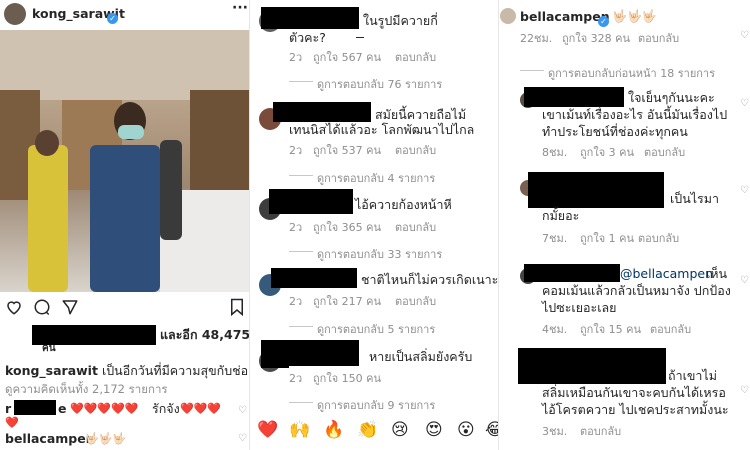 The width and height of the screenshot is (750, 450). I want to click on person-head, so click(47, 143).